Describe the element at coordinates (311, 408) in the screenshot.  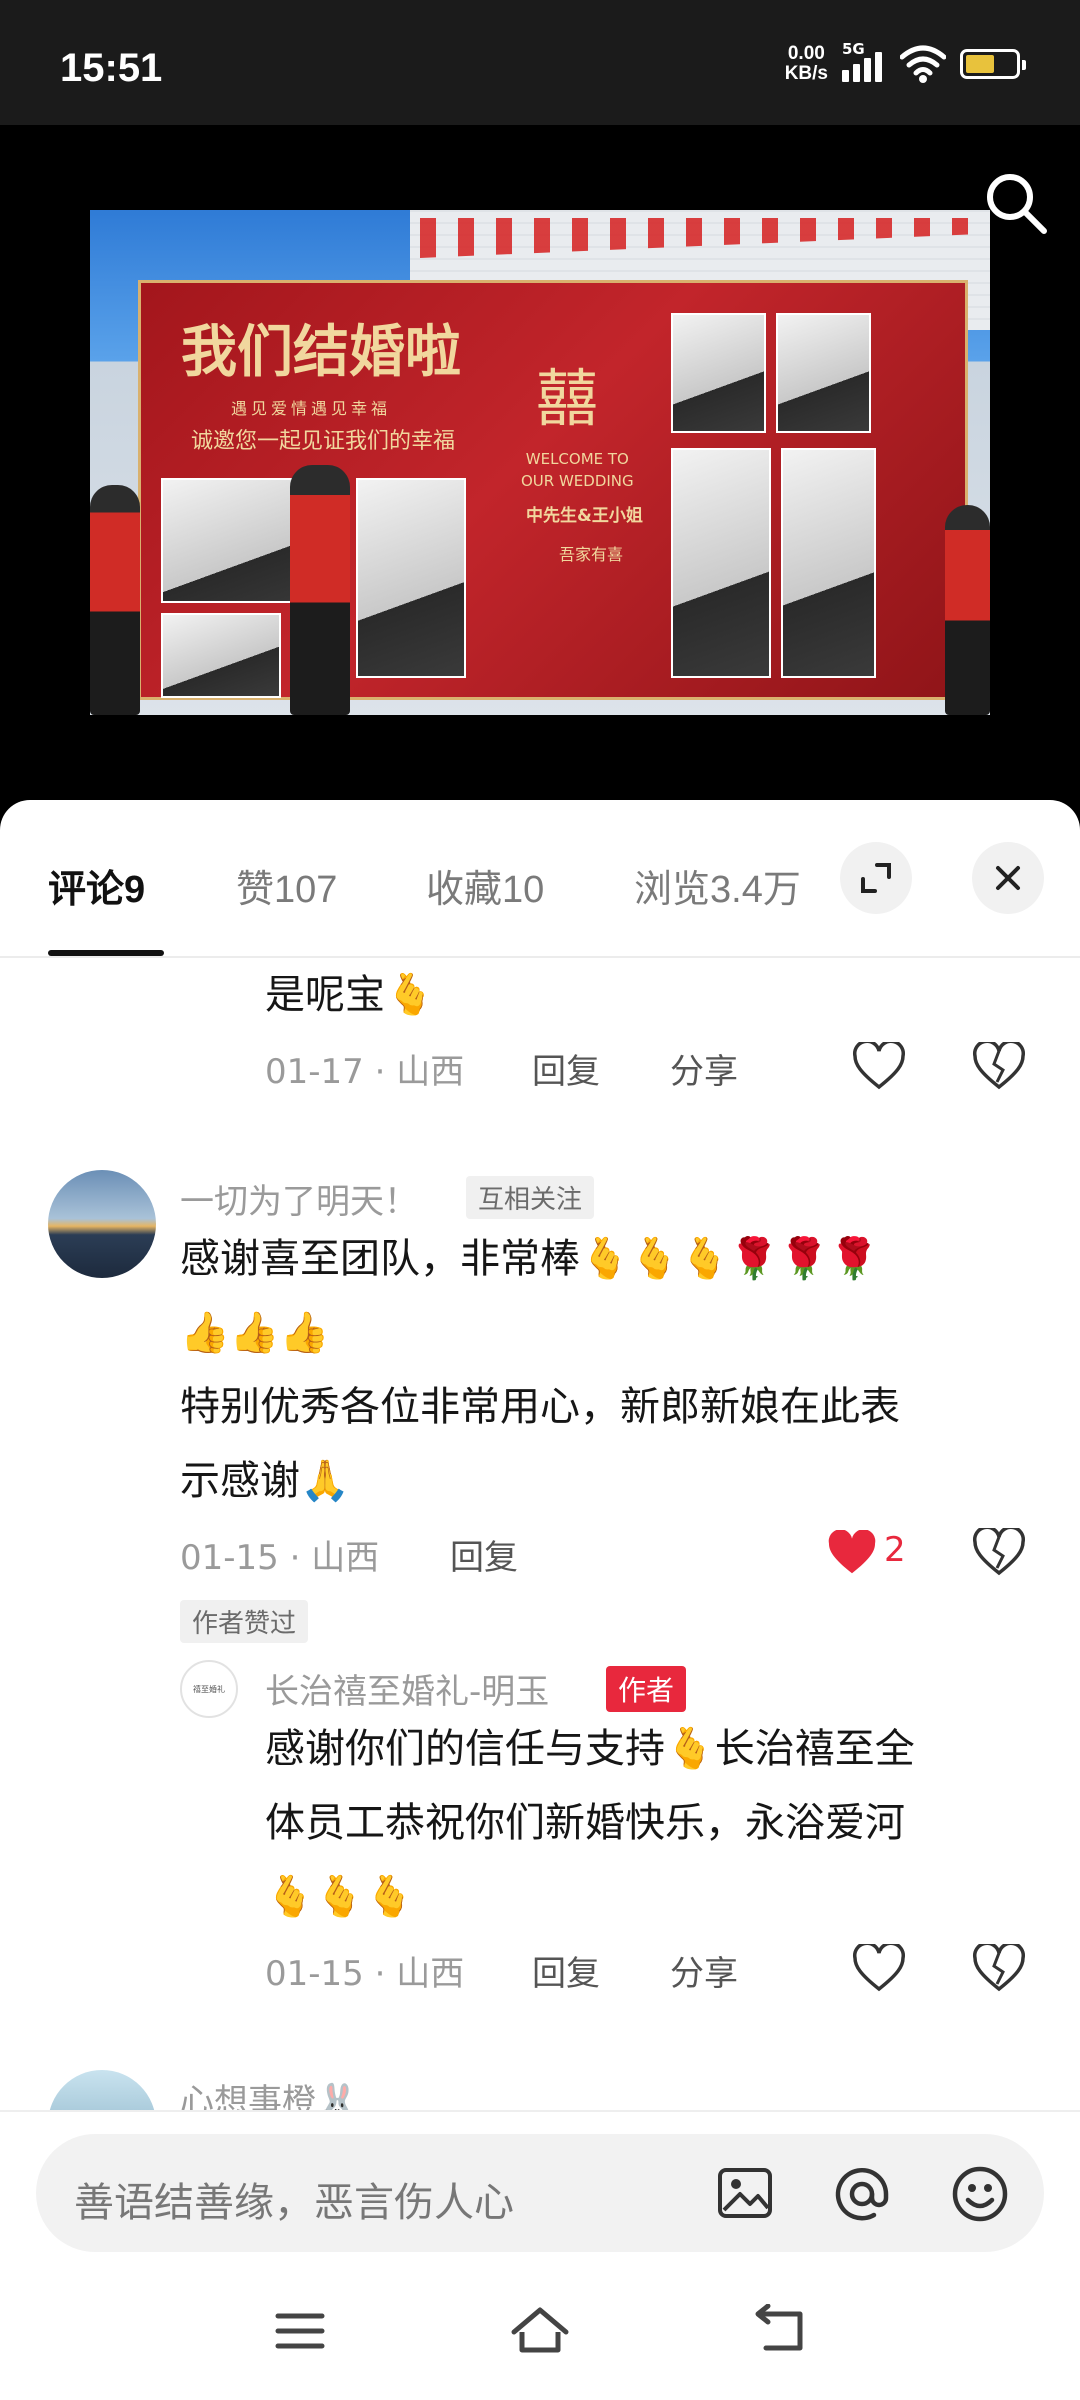
I see `board-subtitle: 遇见爱情遇见幸福` at that location.